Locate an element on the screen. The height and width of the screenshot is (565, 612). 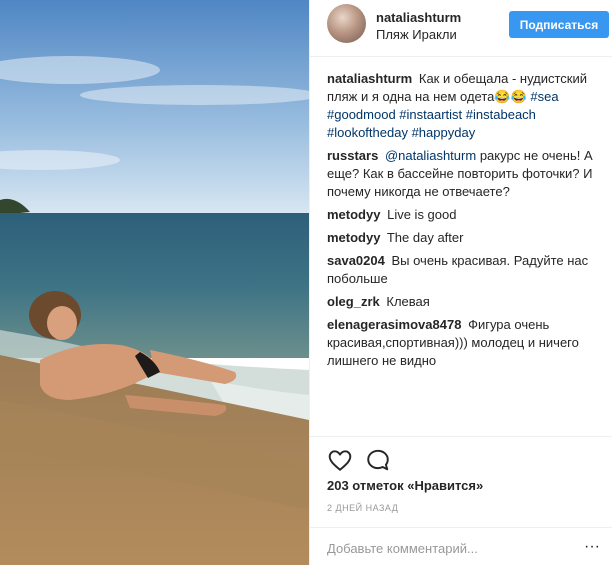
comment-item: metodyy Live is good is located at coordinates (468, 215).